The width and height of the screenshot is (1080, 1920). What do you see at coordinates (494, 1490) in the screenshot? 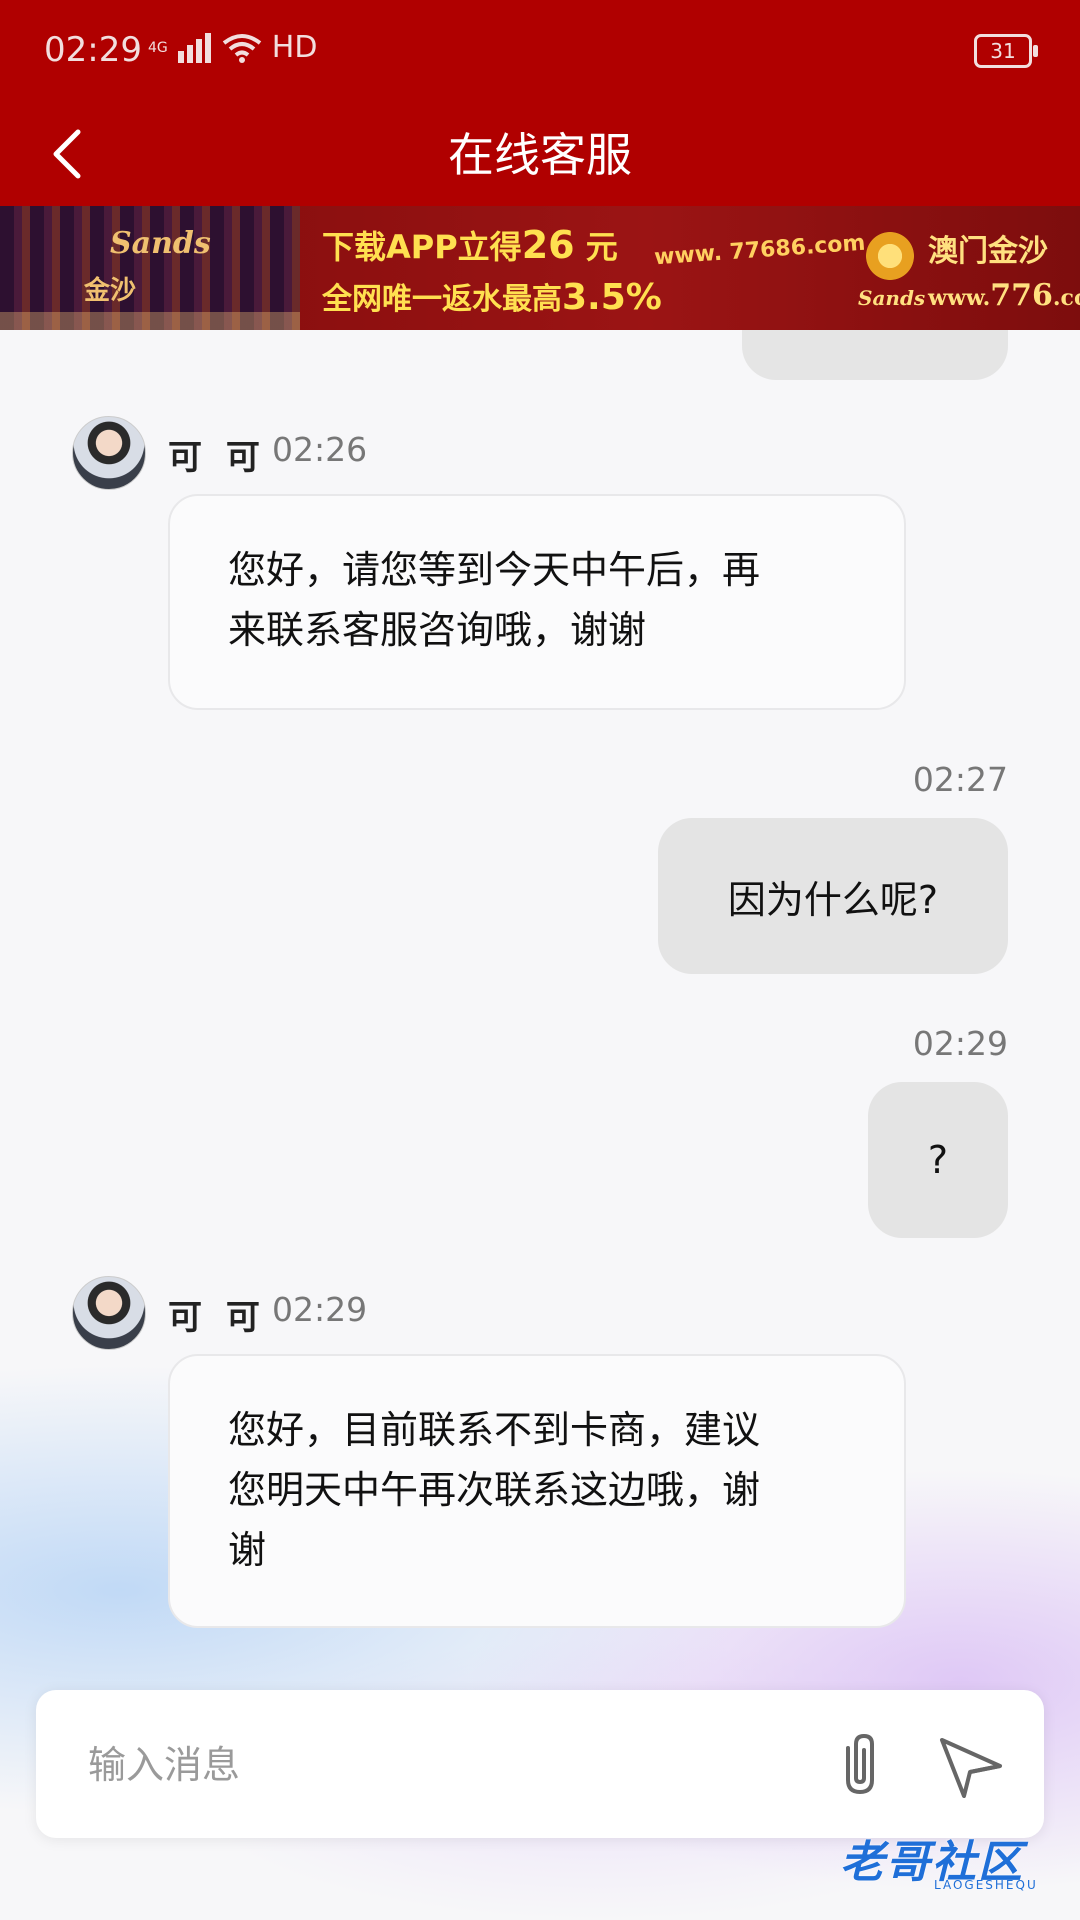
I see `message-text-line: 您明天中午再次联系这边哦，谢` at bounding box center [494, 1490].